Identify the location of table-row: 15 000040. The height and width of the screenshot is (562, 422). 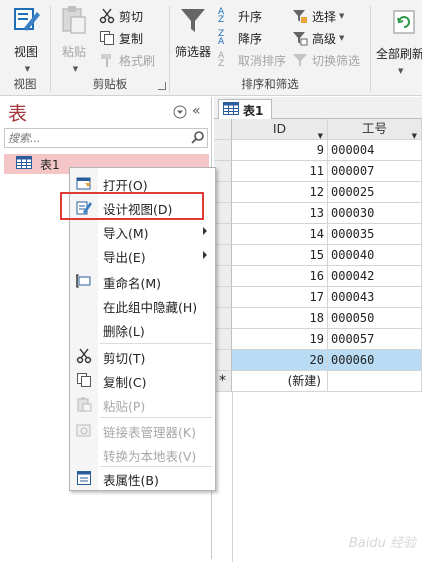
(318, 255).